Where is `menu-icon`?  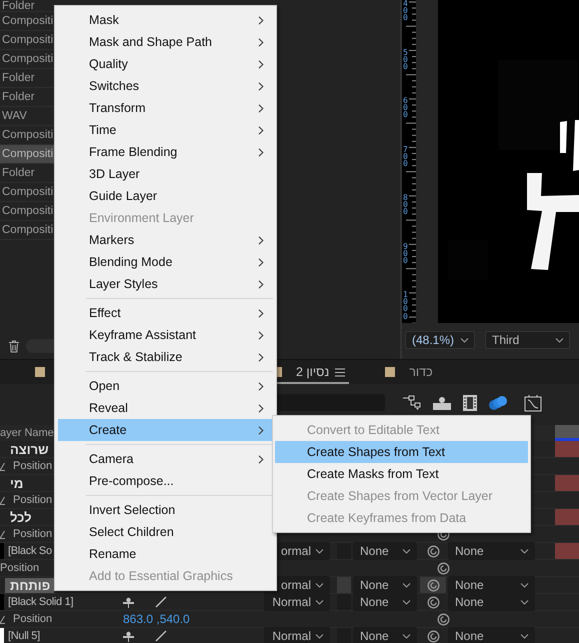 menu-icon is located at coordinates (340, 372).